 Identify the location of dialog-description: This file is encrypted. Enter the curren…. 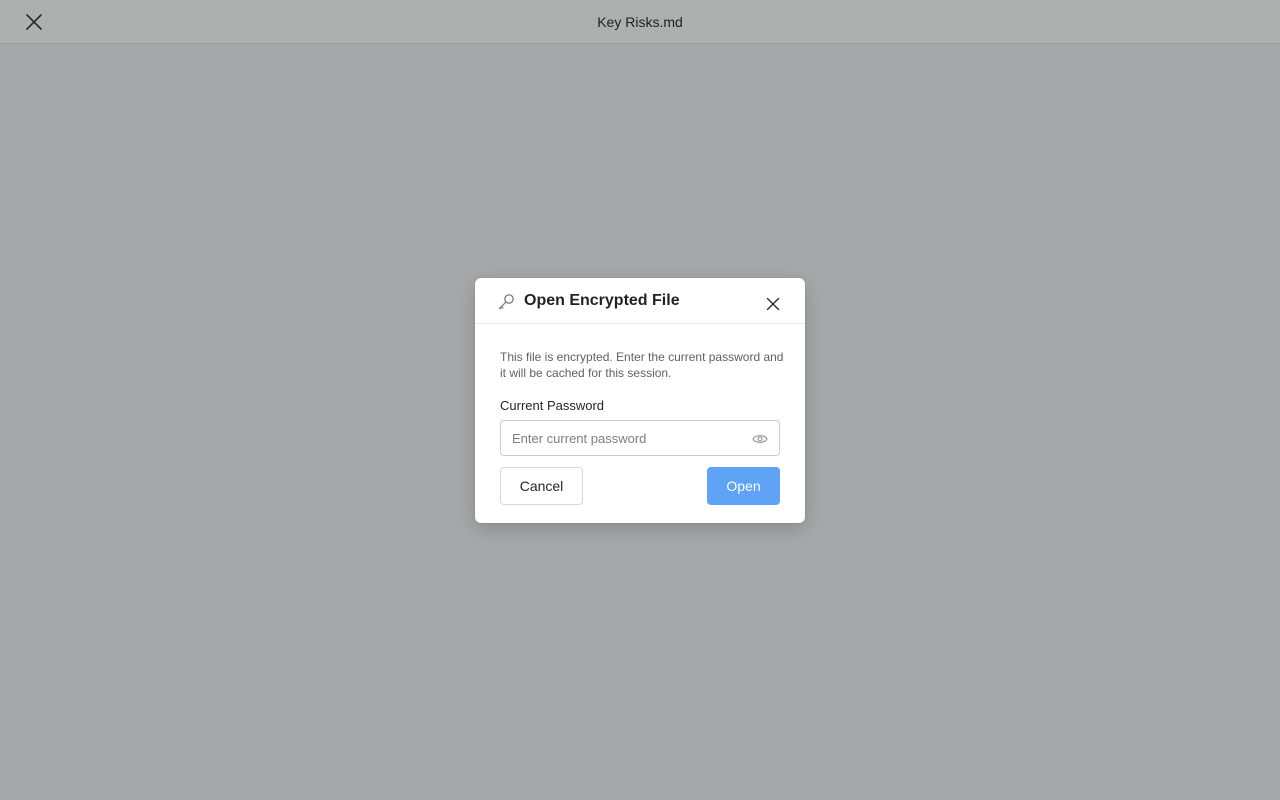
(642, 365).